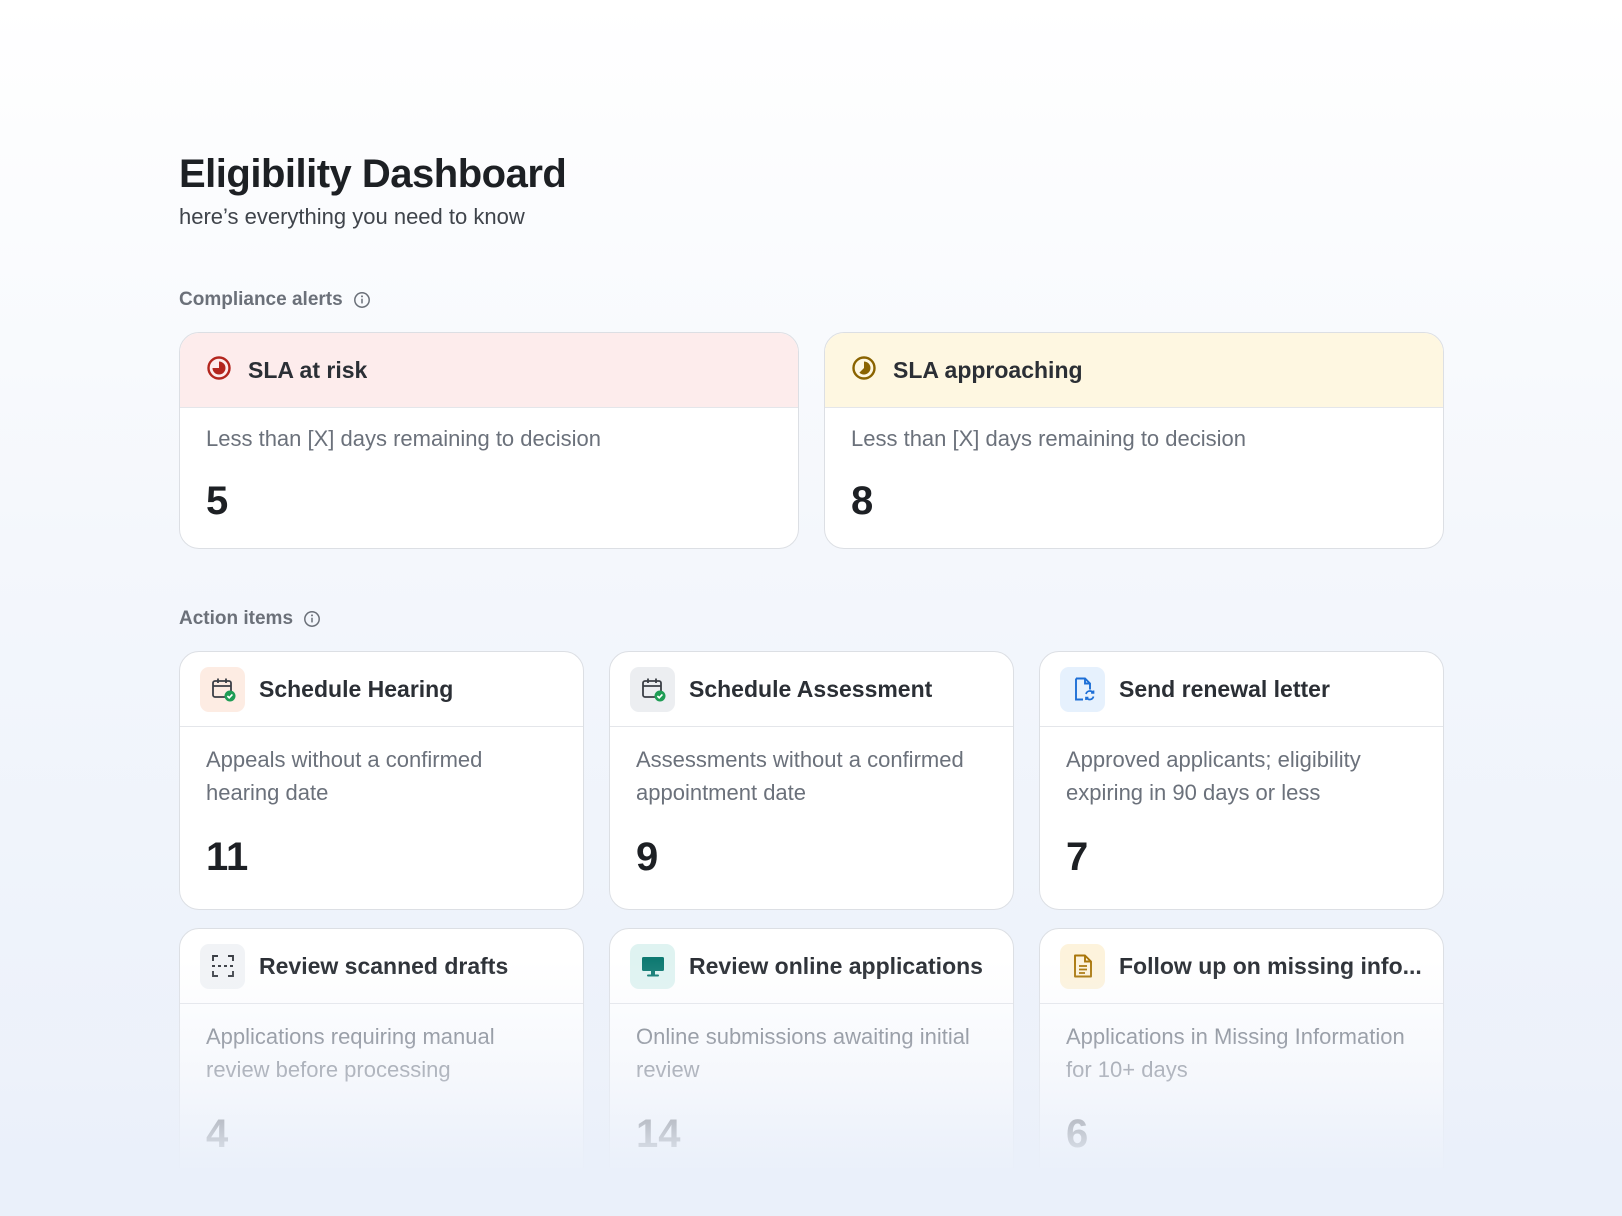 The width and height of the screenshot is (1622, 1216). I want to click on action-title: Schedule Assessment, so click(811, 688).